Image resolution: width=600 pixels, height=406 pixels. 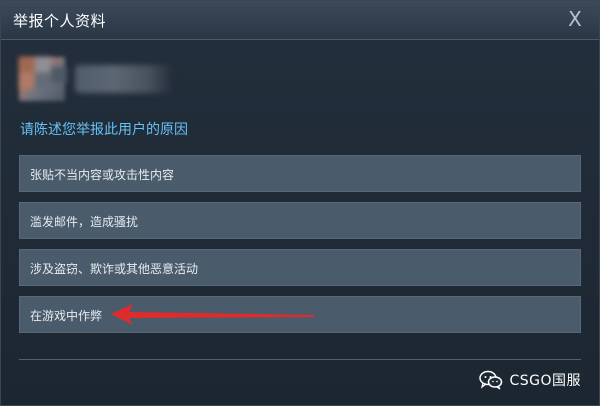 What do you see at coordinates (300, 173) in the screenshot?
I see `reason-option-inappropriate-content: 张贴不当内容或攻击性内容` at bounding box center [300, 173].